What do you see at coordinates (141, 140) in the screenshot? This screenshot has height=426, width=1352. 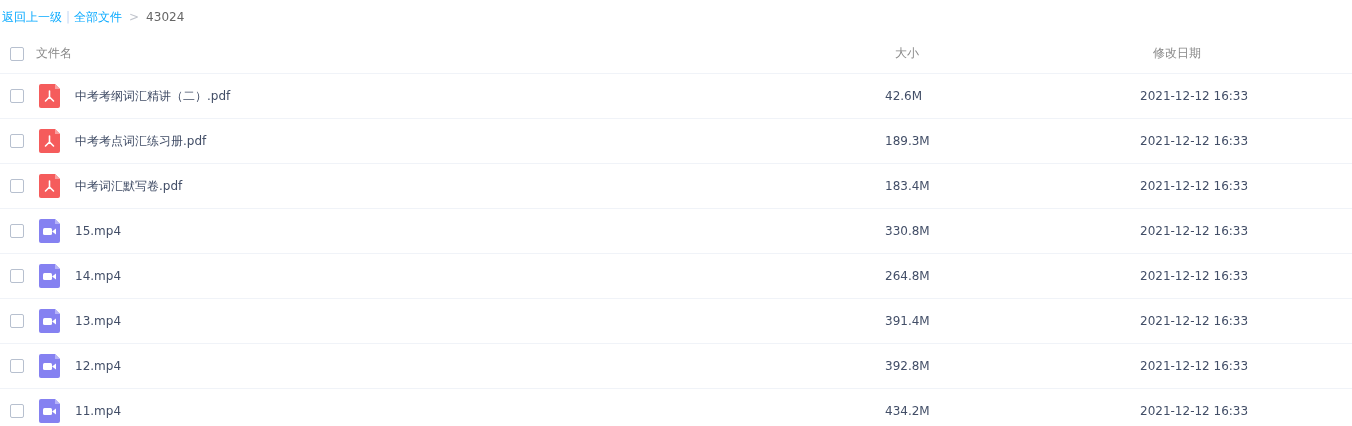 I see `file-name: 中考考点词汇练习册.pdf` at bounding box center [141, 140].